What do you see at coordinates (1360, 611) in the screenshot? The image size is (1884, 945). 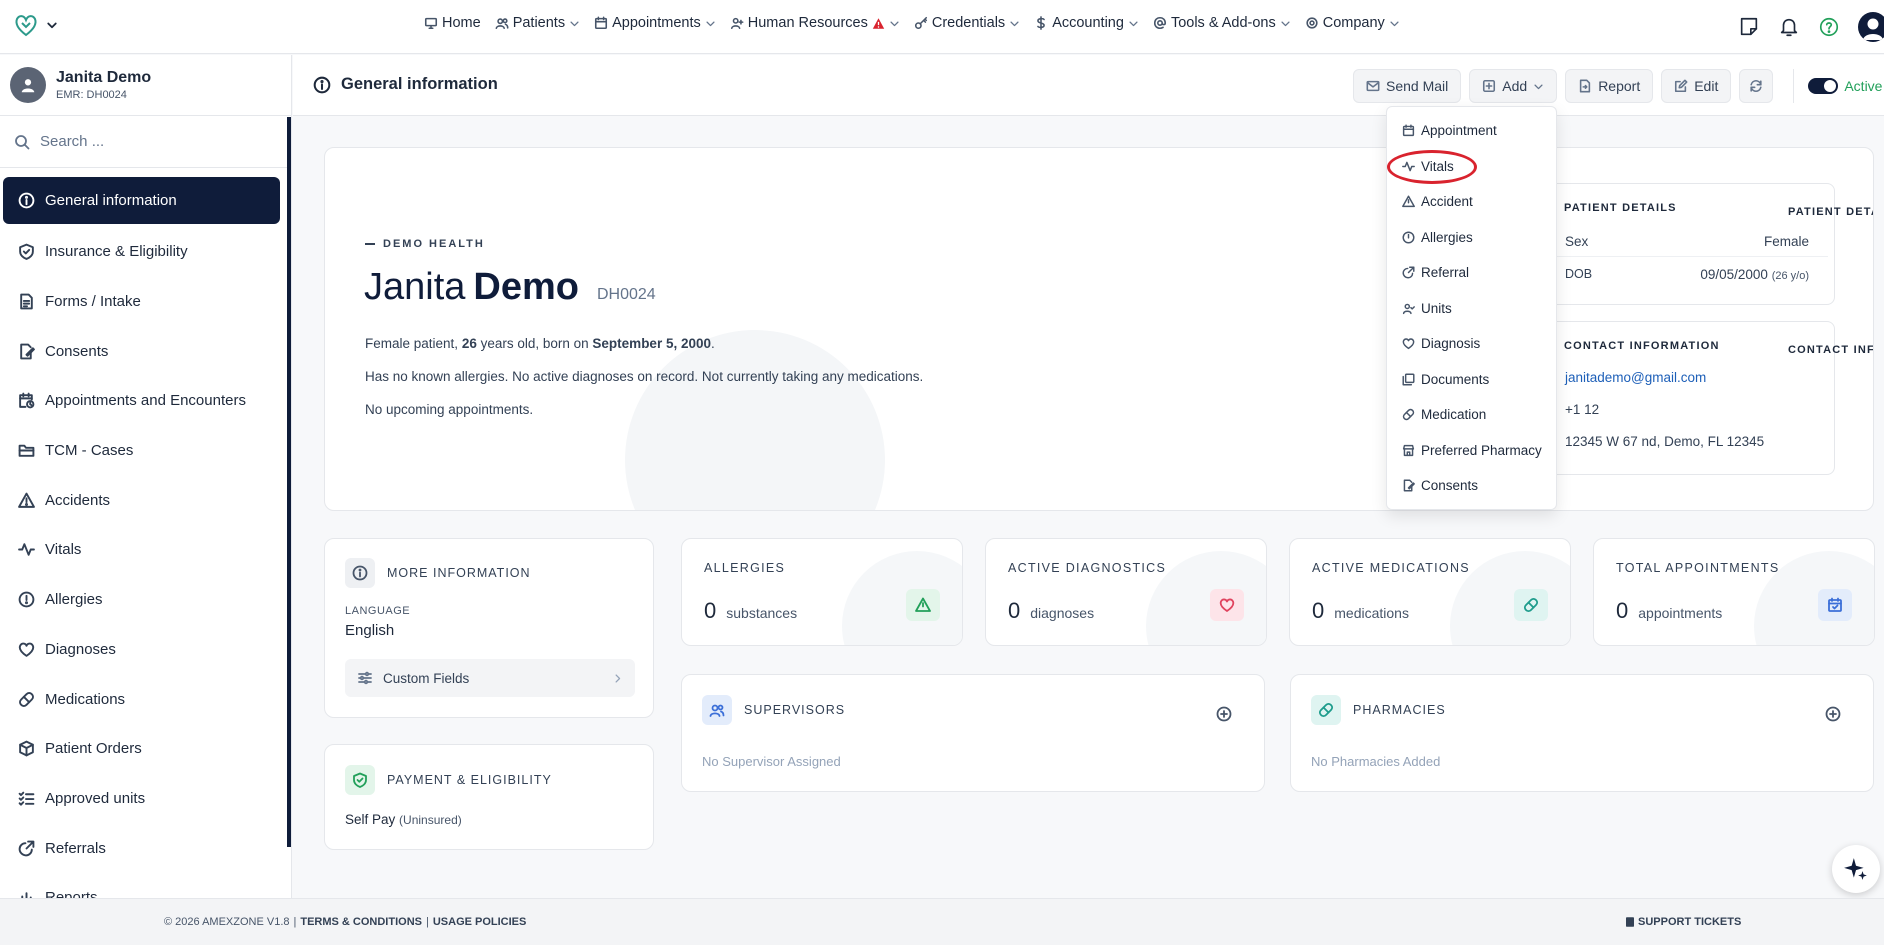 I see `stat-value: 0 medications` at bounding box center [1360, 611].